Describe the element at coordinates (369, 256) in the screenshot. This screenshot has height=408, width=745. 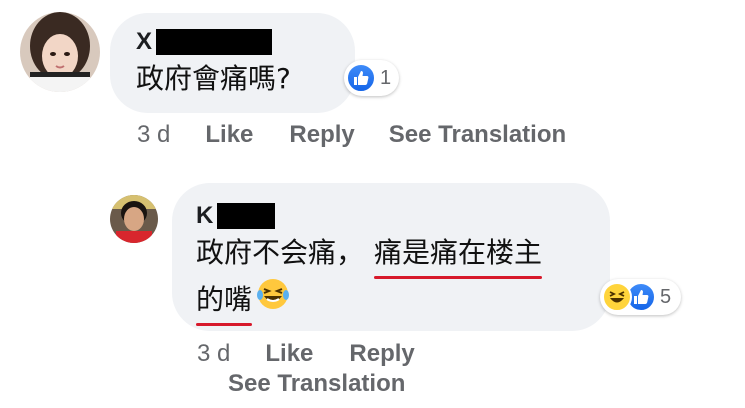
I see `comment-text: 政府不会痛， 痛是痛在楼主` at that location.